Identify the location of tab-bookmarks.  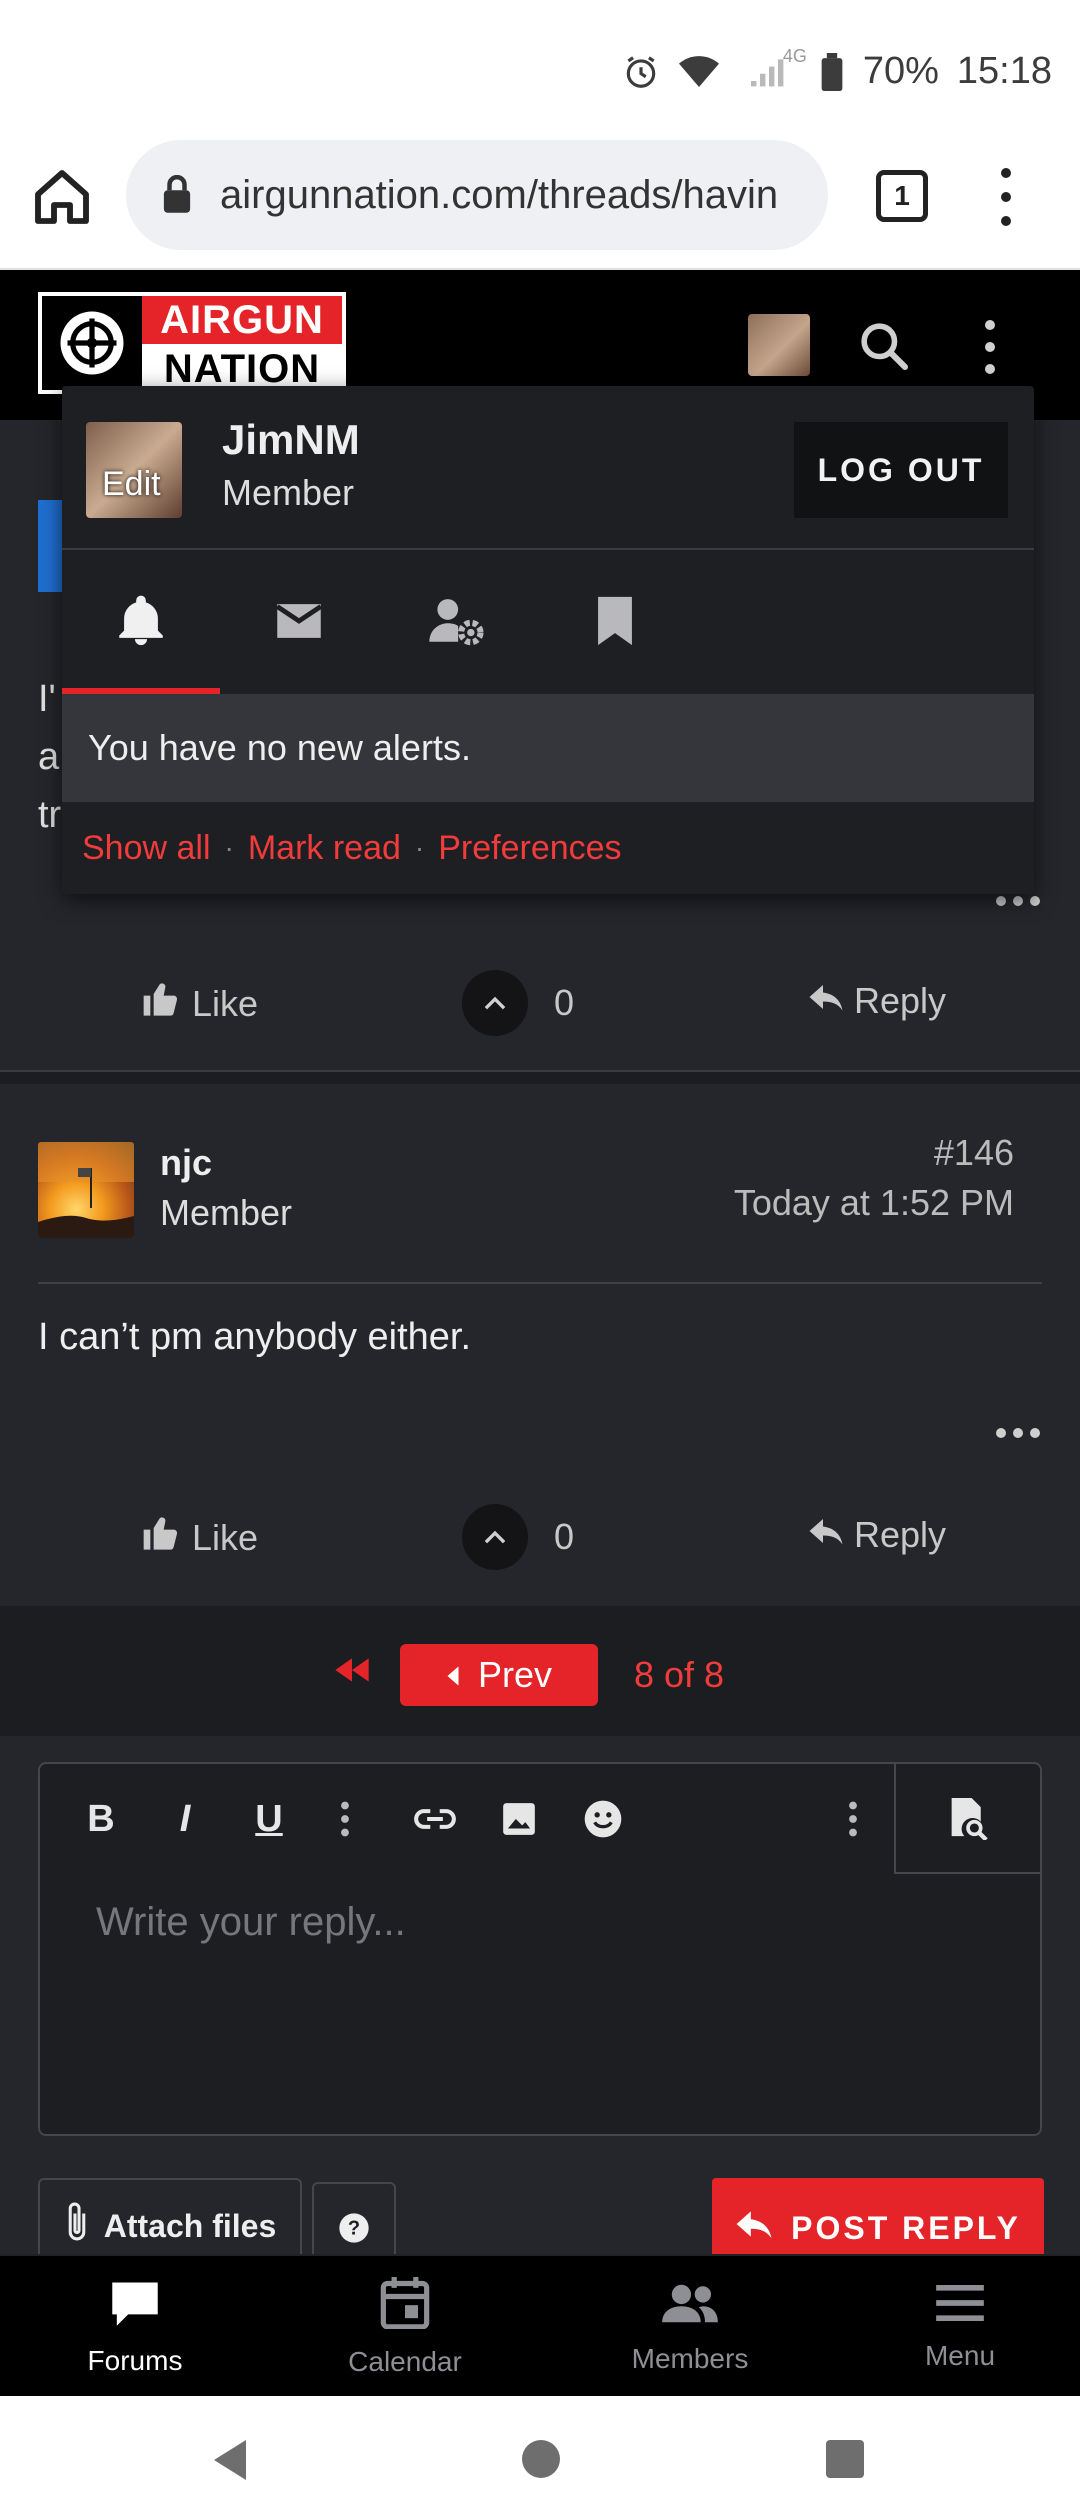
(615, 623).